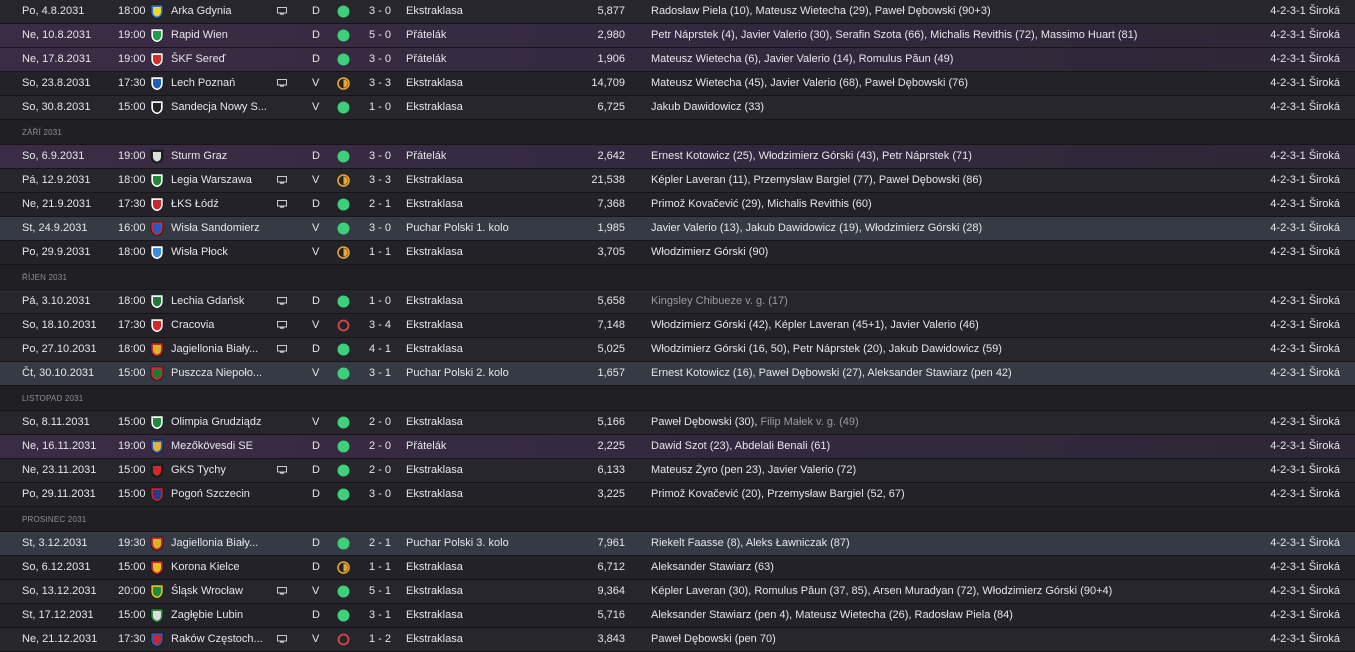  What do you see at coordinates (221, 422) in the screenshot?
I see `opponent-name: Olimpia Grudziądz` at bounding box center [221, 422].